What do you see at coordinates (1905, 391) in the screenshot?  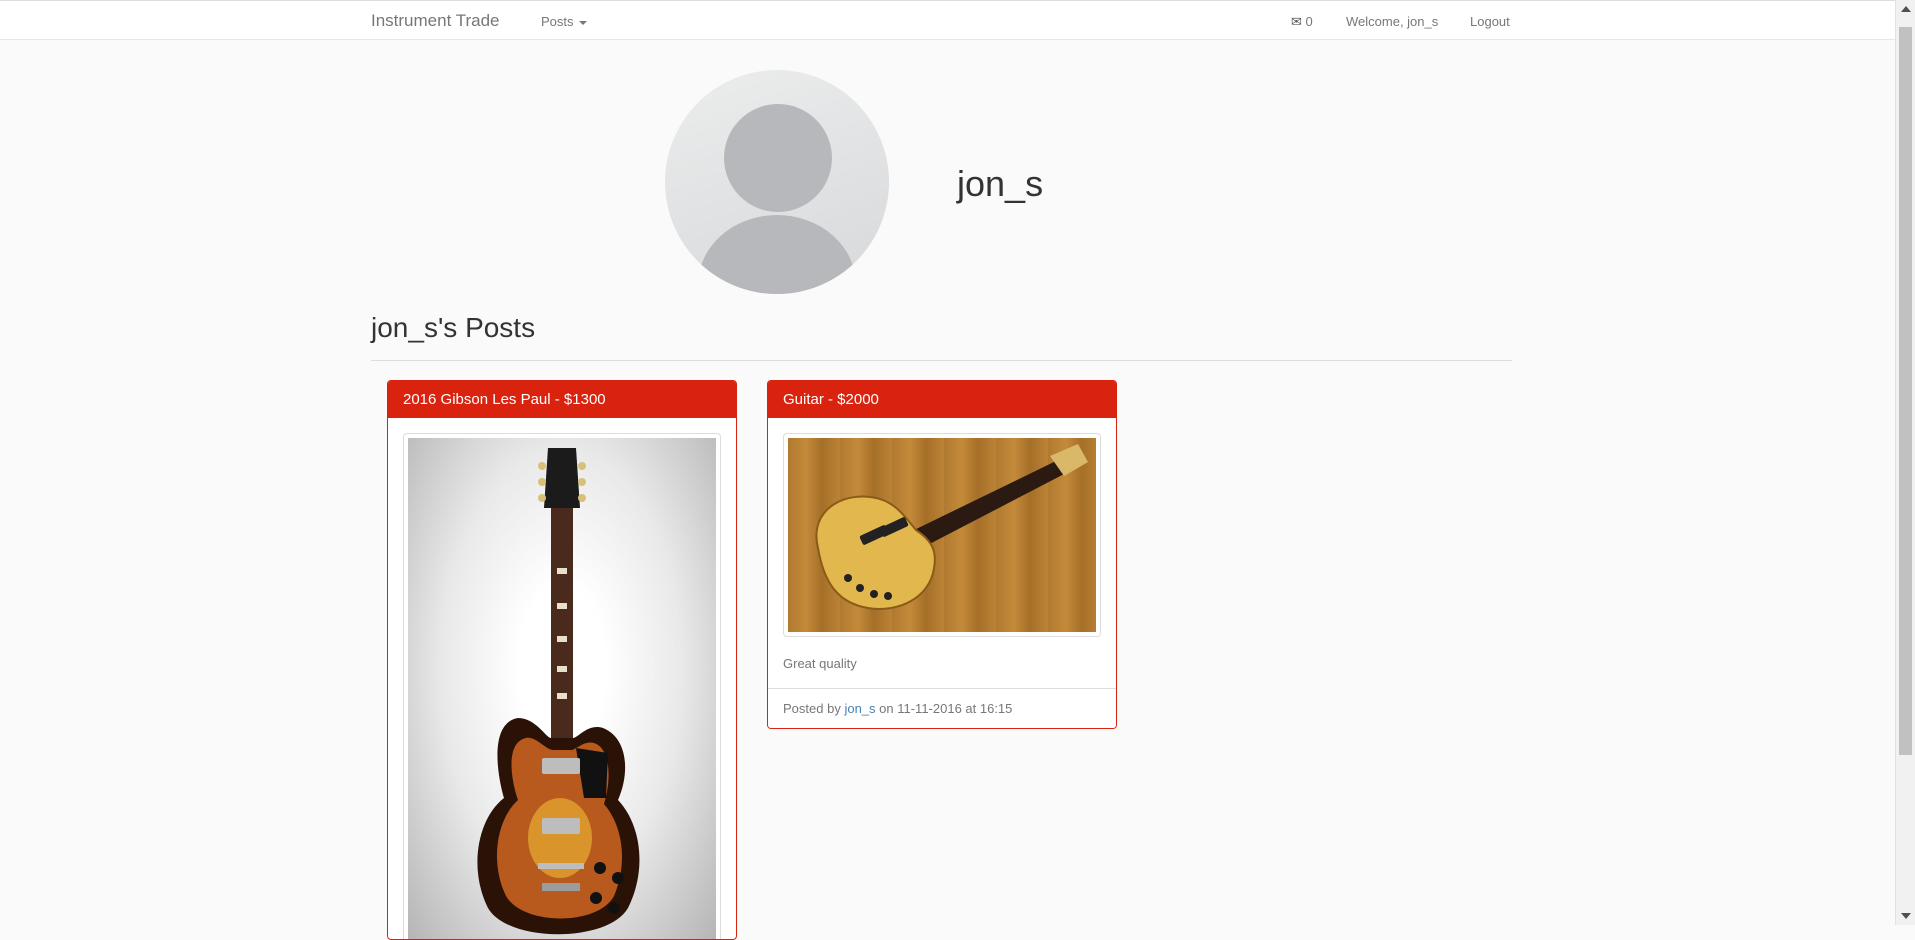 I see `scrollbar-thumb` at bounding box center [1905, 391].